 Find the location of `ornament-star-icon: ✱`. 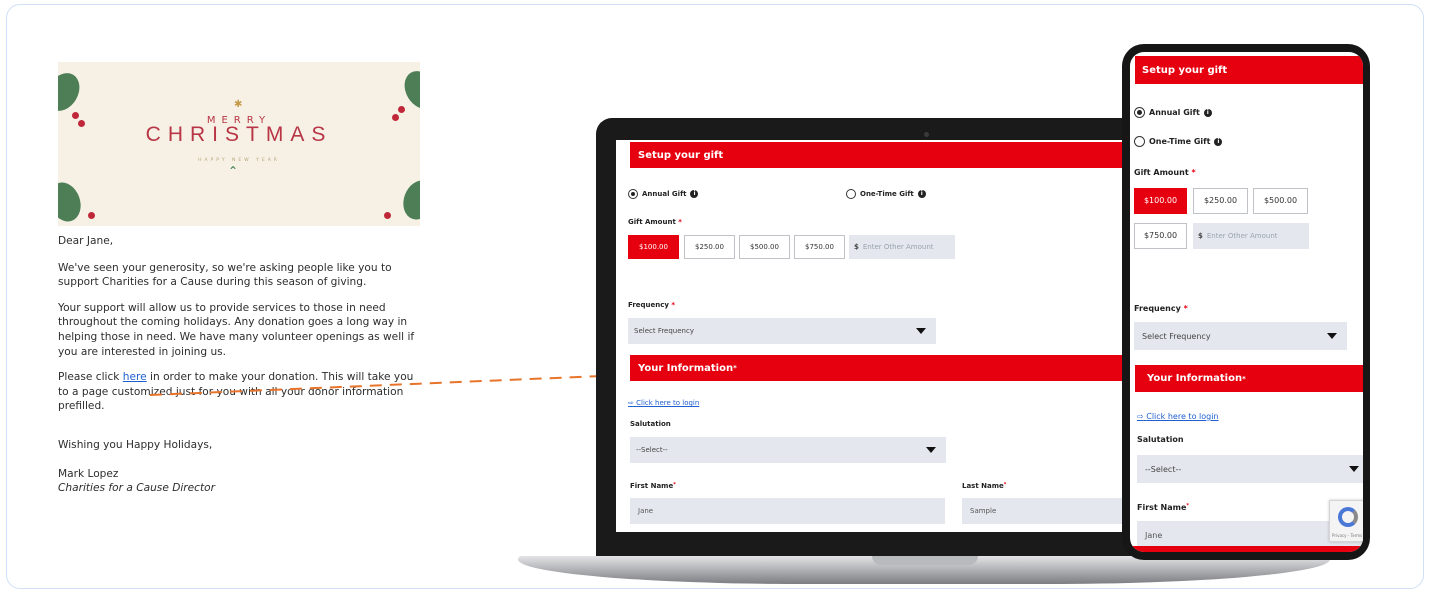

ornament-star-icon: ✱ is located at coordinates (238, 104).